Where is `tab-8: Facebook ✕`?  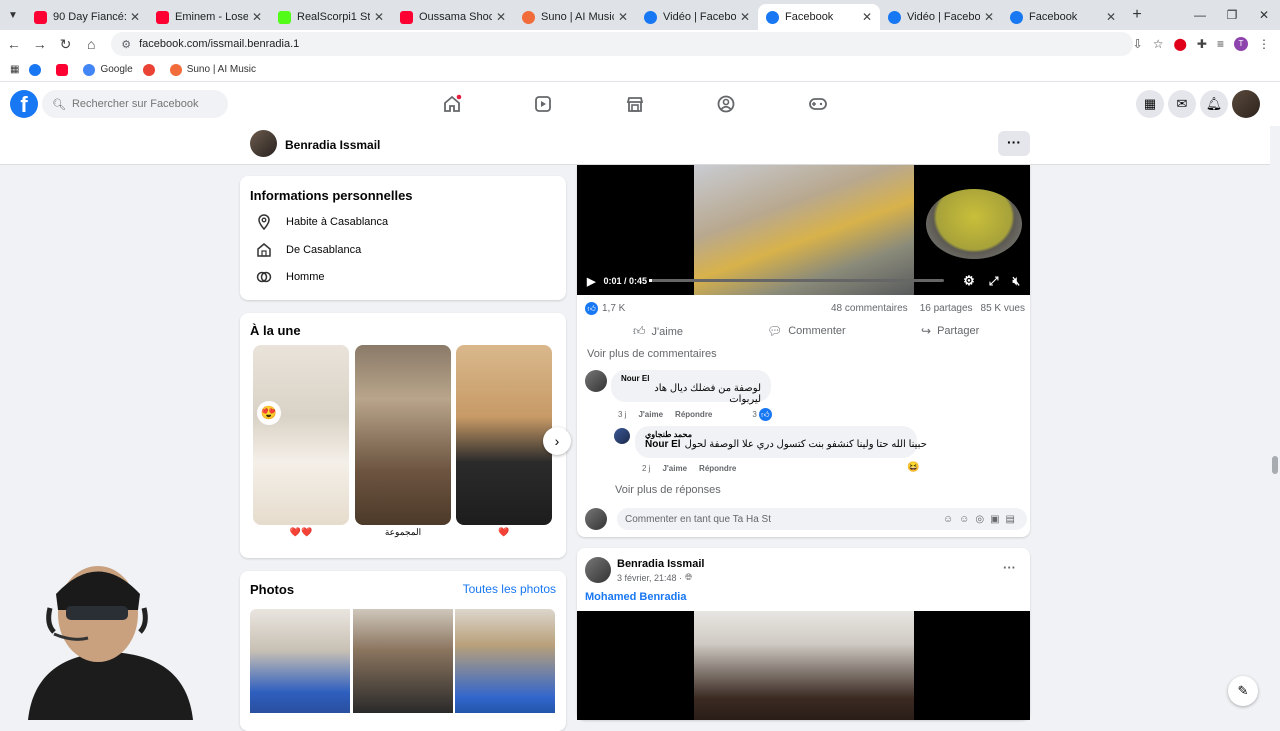
tab-8: Facebook ✕ is located at coordinates (1063, 17).